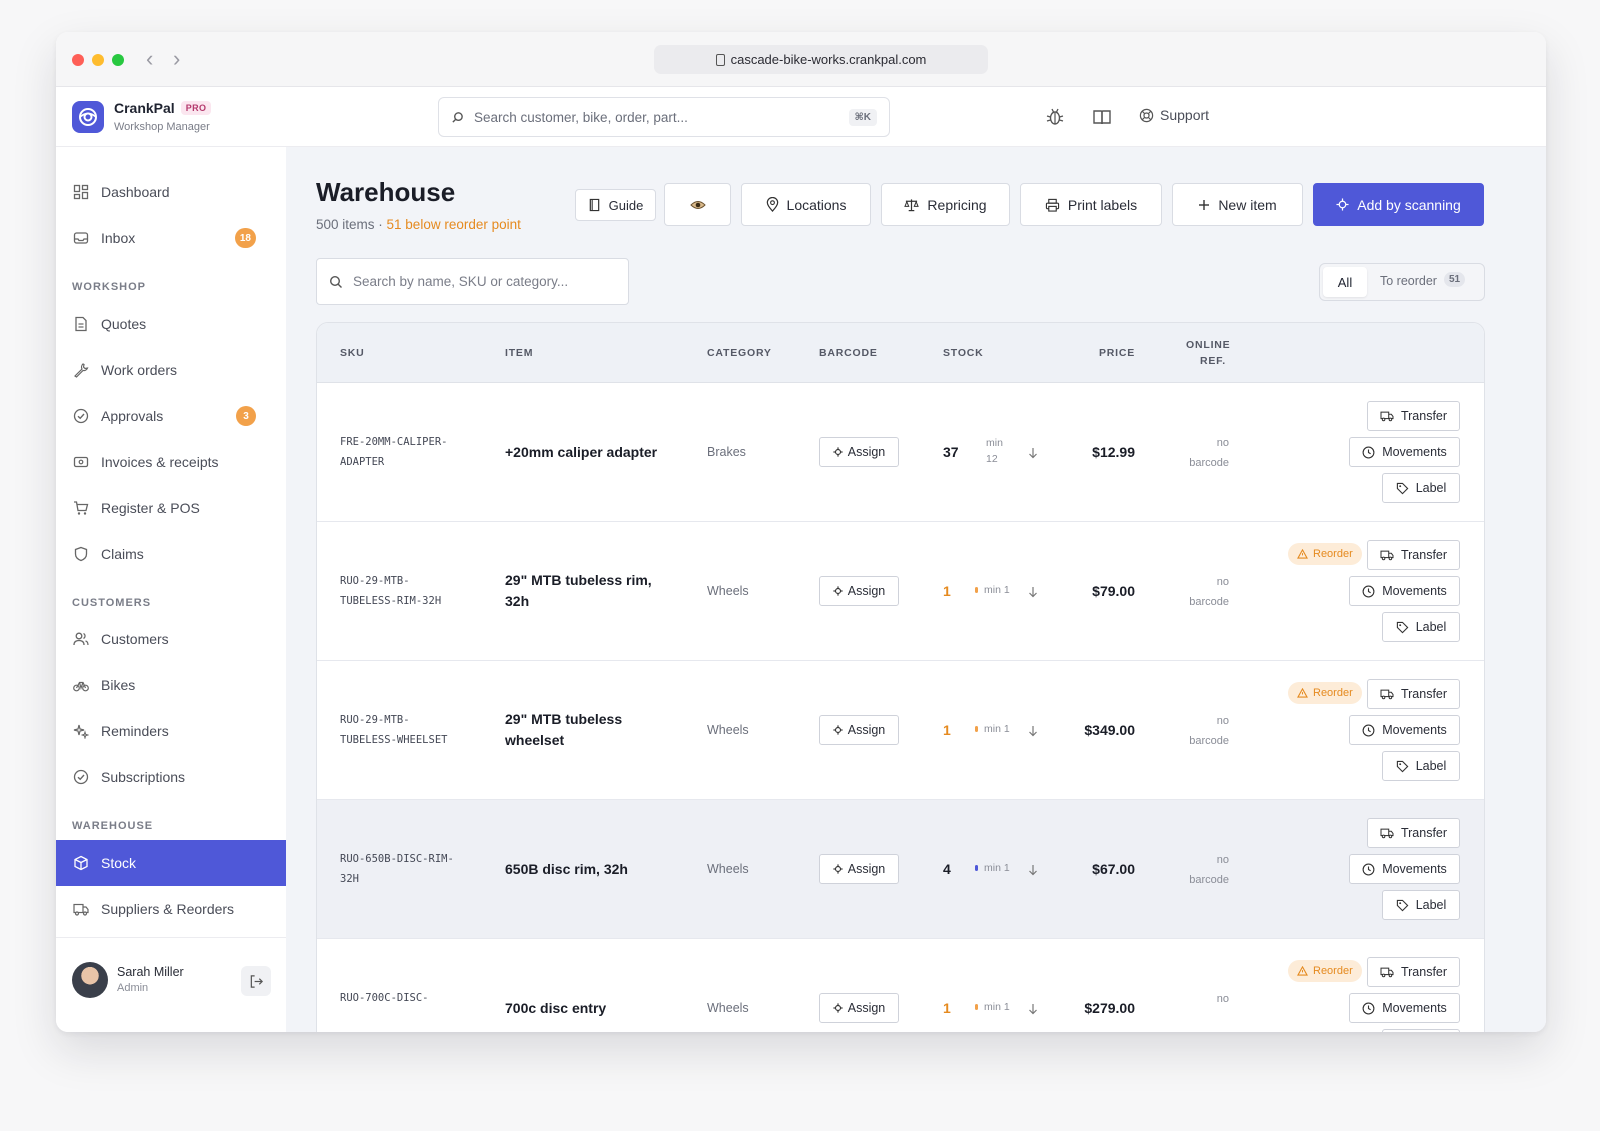 The image size is (1600, 1131). Describe the element at coordinates (664, 117) in the screenshot. I see `global-search-input: Search customer, bike, order, part... ⌘K` at that location.